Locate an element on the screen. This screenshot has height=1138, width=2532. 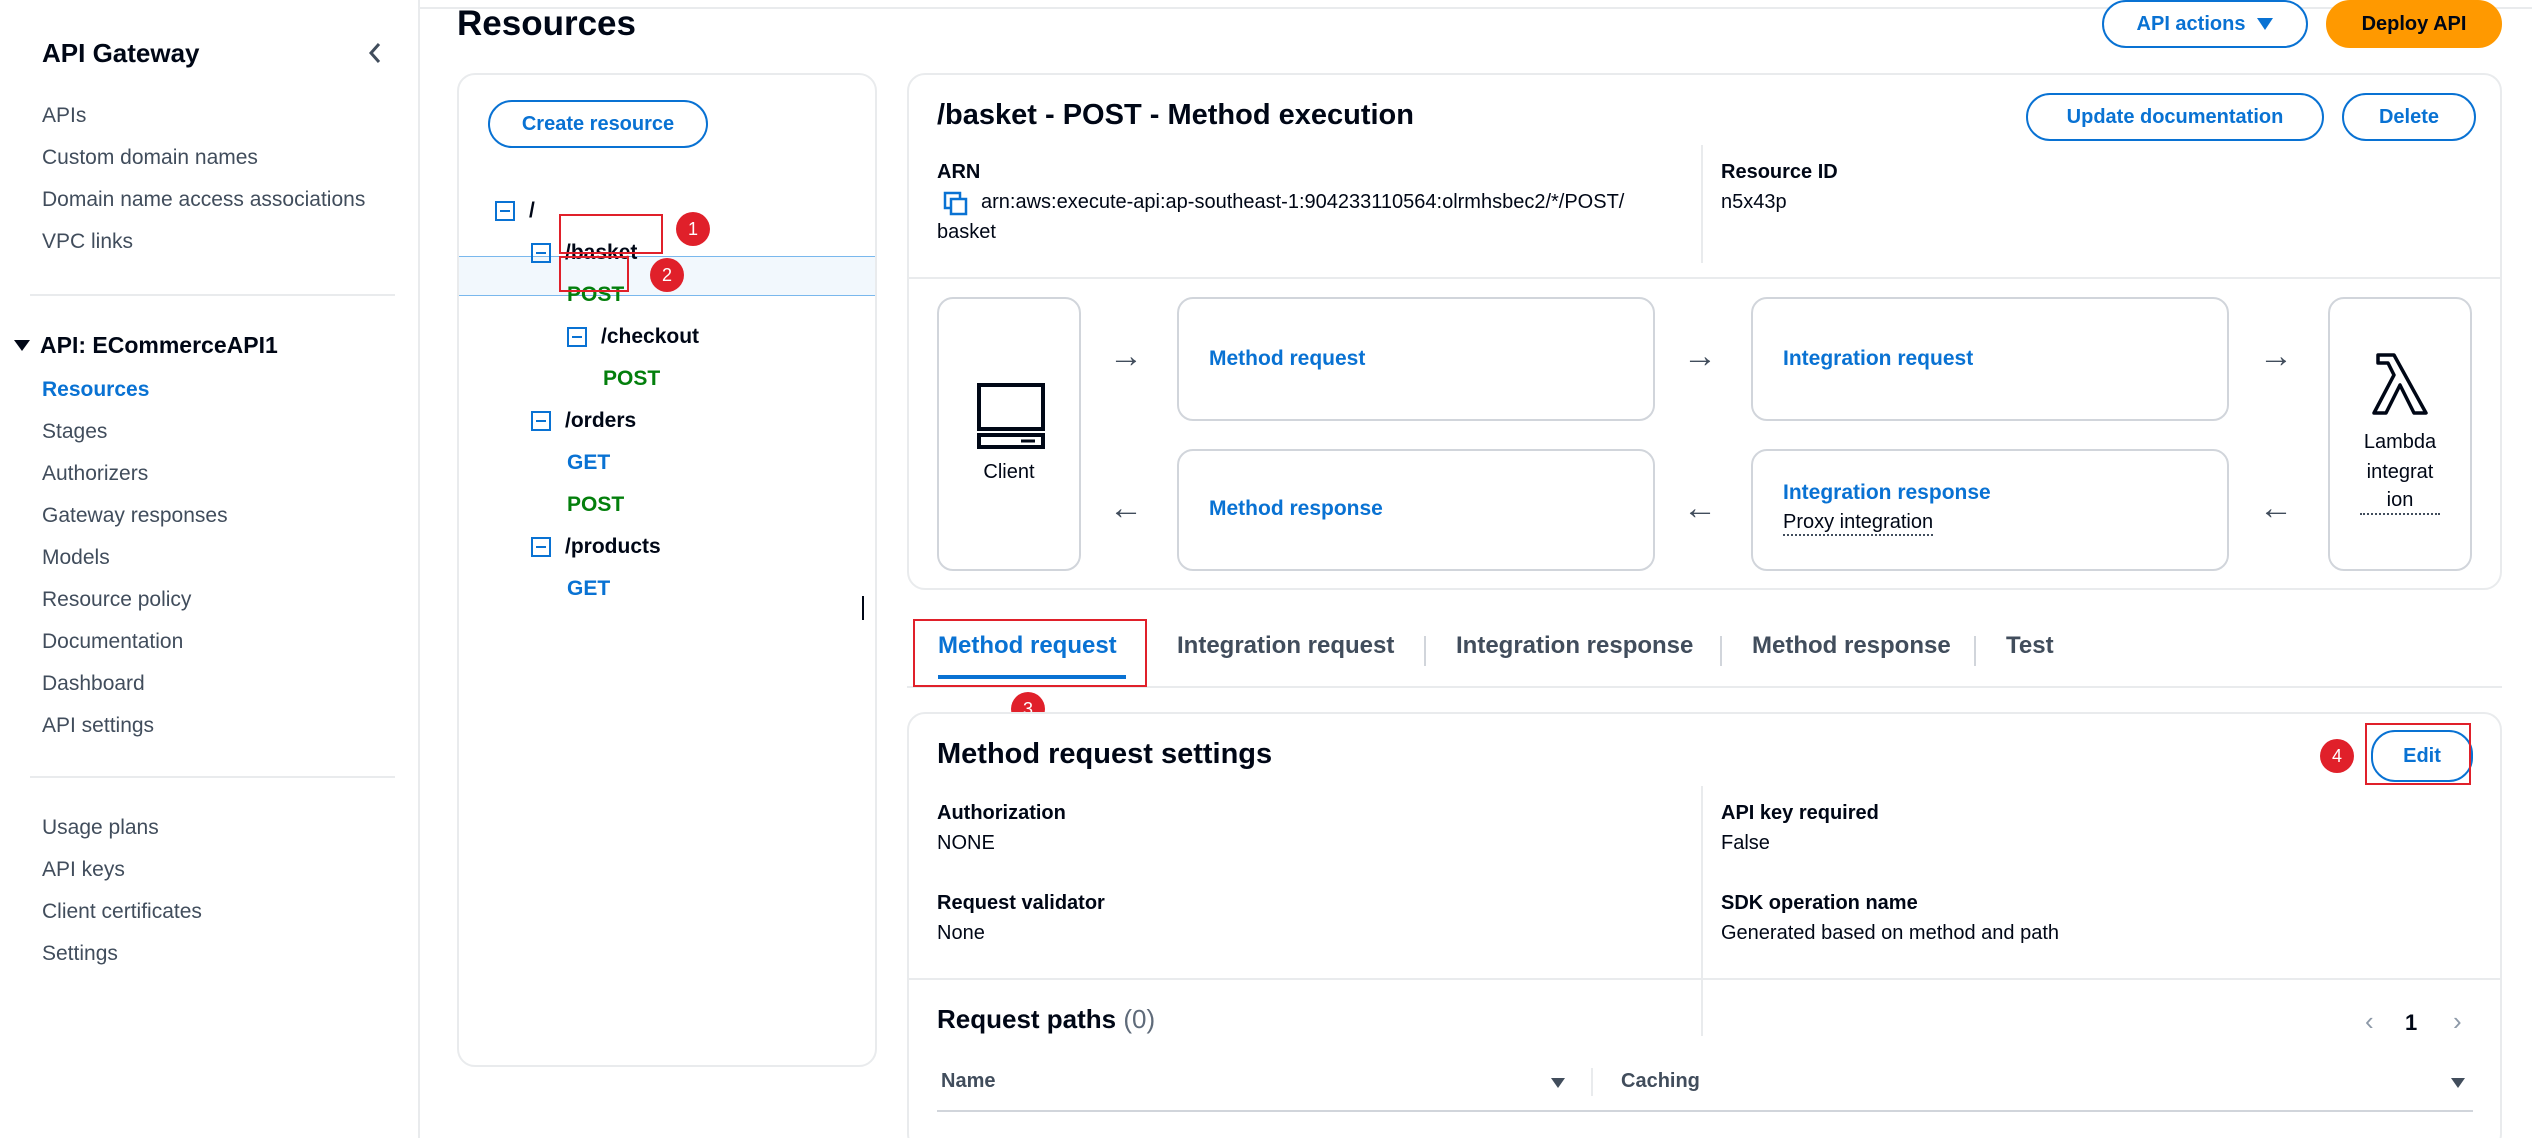
method-request-box: Method request is located at coordinates (1416, 359).